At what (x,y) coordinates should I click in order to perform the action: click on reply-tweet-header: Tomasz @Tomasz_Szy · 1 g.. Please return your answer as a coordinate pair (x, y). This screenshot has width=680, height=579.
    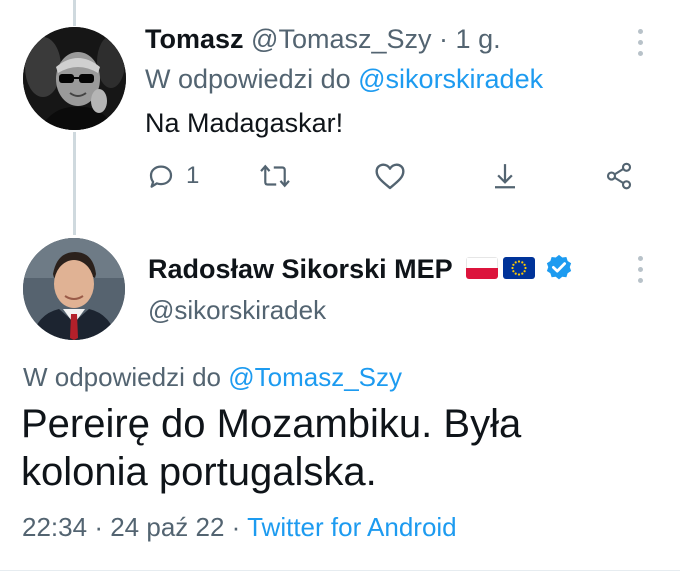
    Looking at the image, I should click on (323, 39).